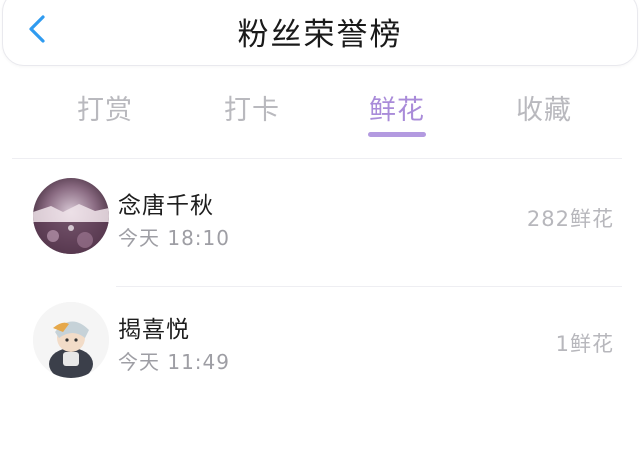 The width and height of the screenshot is (640, 454). What do you see at coordinates (320, 111) in the screenshot?
I see `tab-bar: 打赏 打卡 鲜花 收藏` at bounding box center [320, 111].